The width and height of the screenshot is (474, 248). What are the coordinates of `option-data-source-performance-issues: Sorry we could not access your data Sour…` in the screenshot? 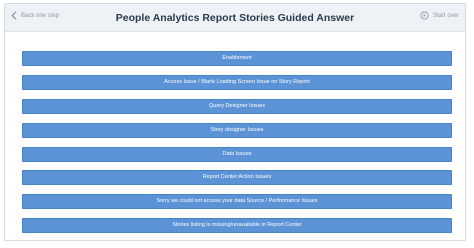 It's located at (237, 202).